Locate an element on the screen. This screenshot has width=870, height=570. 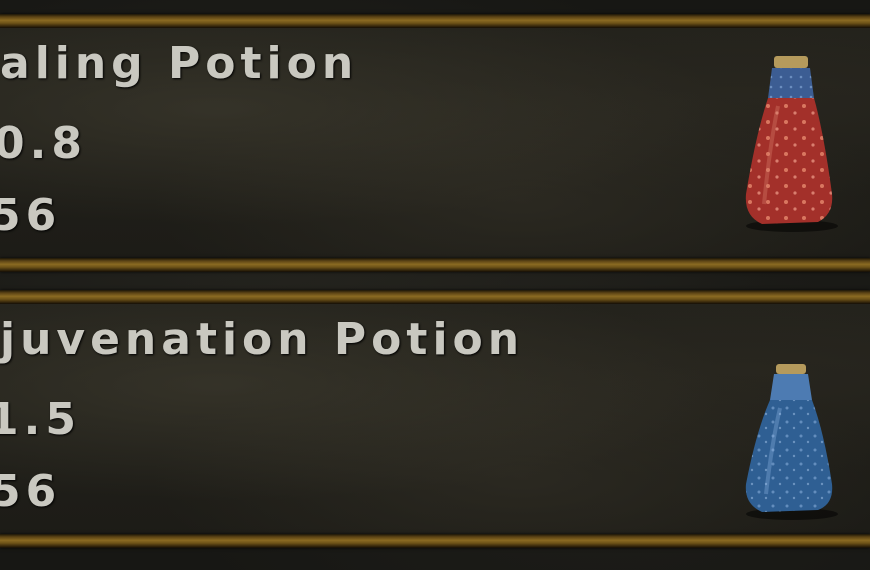
gold-border-divider-upper is located at coordinates (435, 297).